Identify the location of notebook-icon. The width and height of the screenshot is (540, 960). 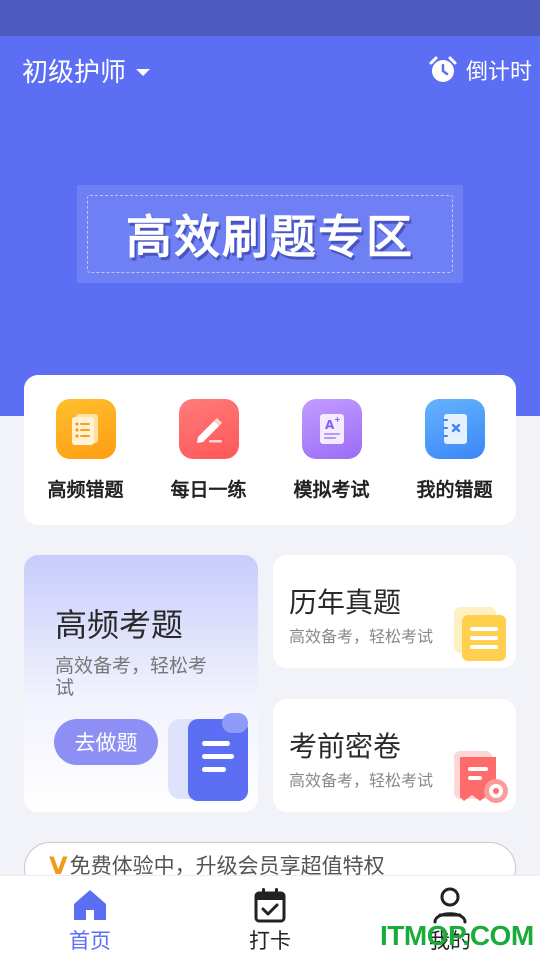
(454, 429).